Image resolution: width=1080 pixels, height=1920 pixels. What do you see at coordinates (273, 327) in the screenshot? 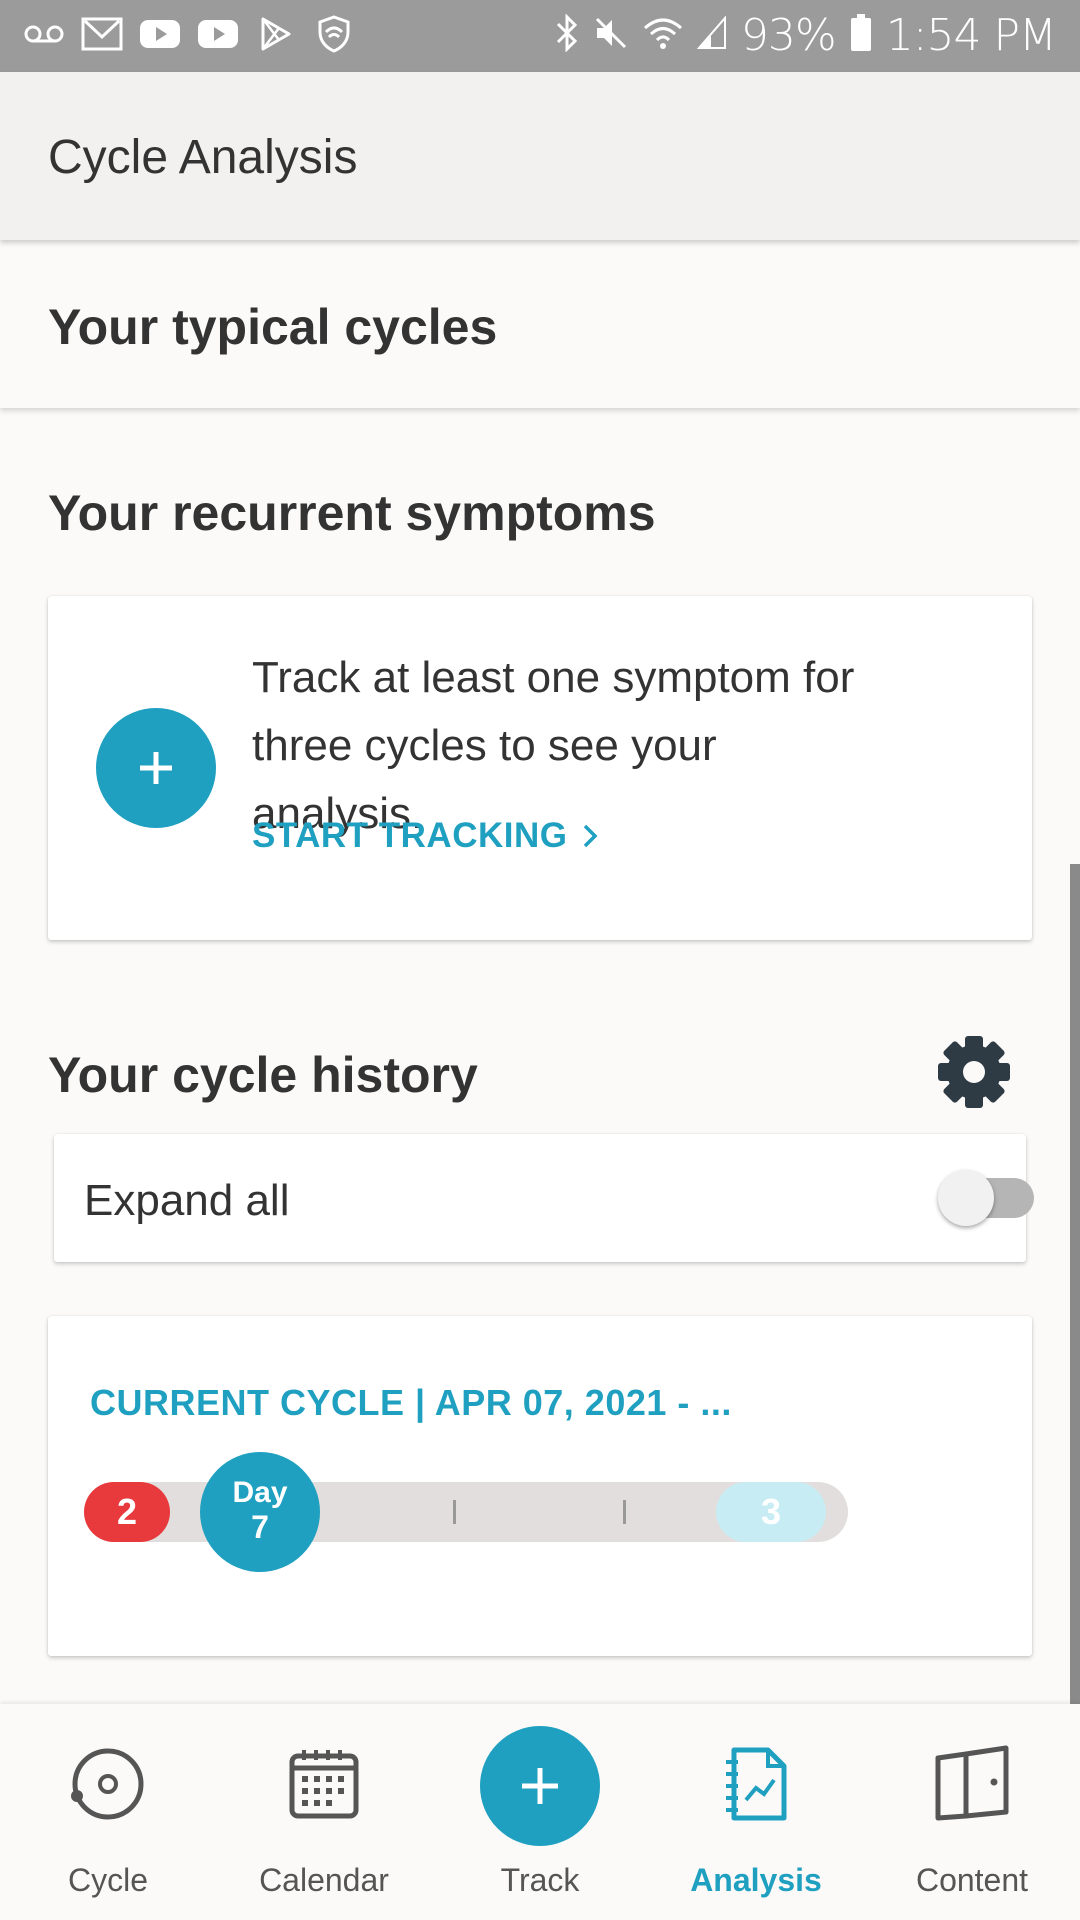
I see `typical-cycles-title: Your typical cycles` at bounding box center [273, 327].